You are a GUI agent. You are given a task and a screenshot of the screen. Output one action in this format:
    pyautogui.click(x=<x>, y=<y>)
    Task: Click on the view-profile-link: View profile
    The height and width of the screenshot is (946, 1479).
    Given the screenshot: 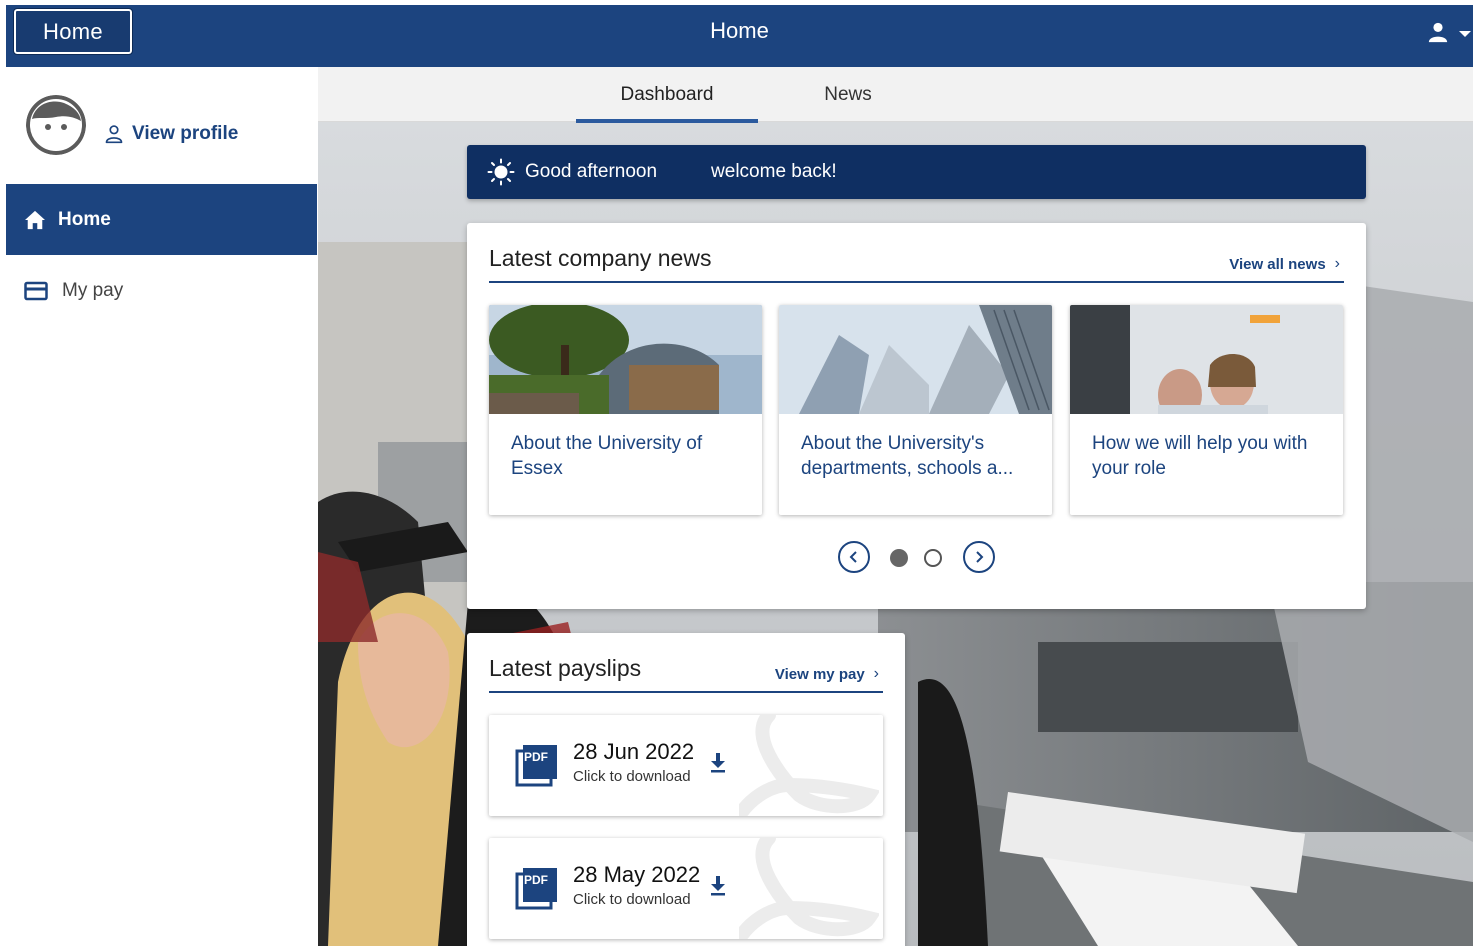 What is the action you would take?
    pyautogui.click(x=171, y=134)
    